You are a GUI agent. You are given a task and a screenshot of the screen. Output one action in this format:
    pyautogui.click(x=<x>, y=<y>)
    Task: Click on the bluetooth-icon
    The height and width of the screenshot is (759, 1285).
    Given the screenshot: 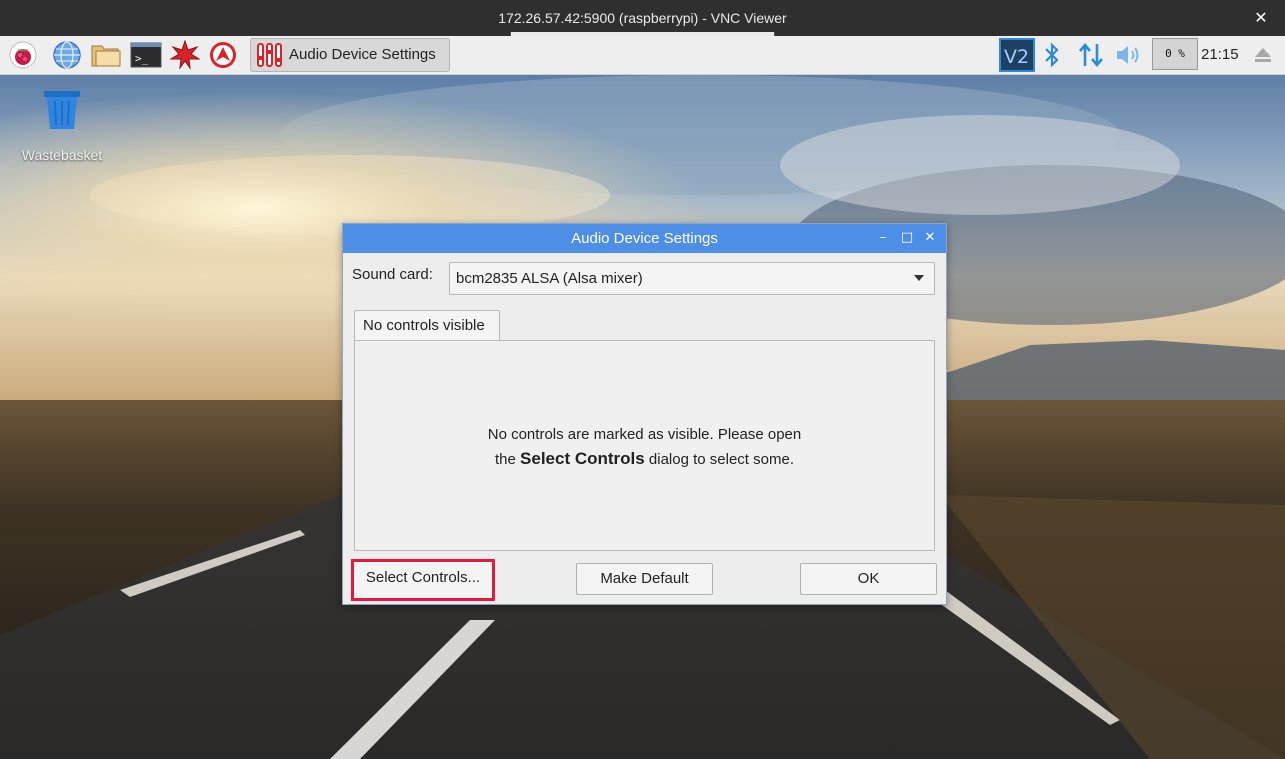 What is the action you would take?
    pyautogui.click(x=1052, y=57)
    